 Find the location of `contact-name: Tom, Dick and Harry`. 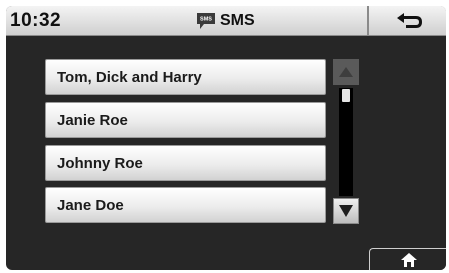

contact-name: Tom, Dick and Harry is located at coordinates (129, 77).